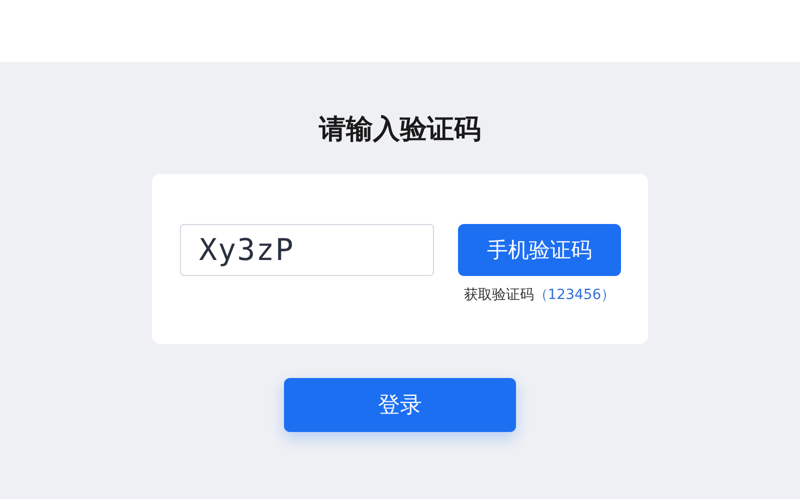 The image size is (800, 499). What do you see at coordinates (575, 295) in the screenshot?
I see `hint-code: （123456）` at bounding box center [575, 295].